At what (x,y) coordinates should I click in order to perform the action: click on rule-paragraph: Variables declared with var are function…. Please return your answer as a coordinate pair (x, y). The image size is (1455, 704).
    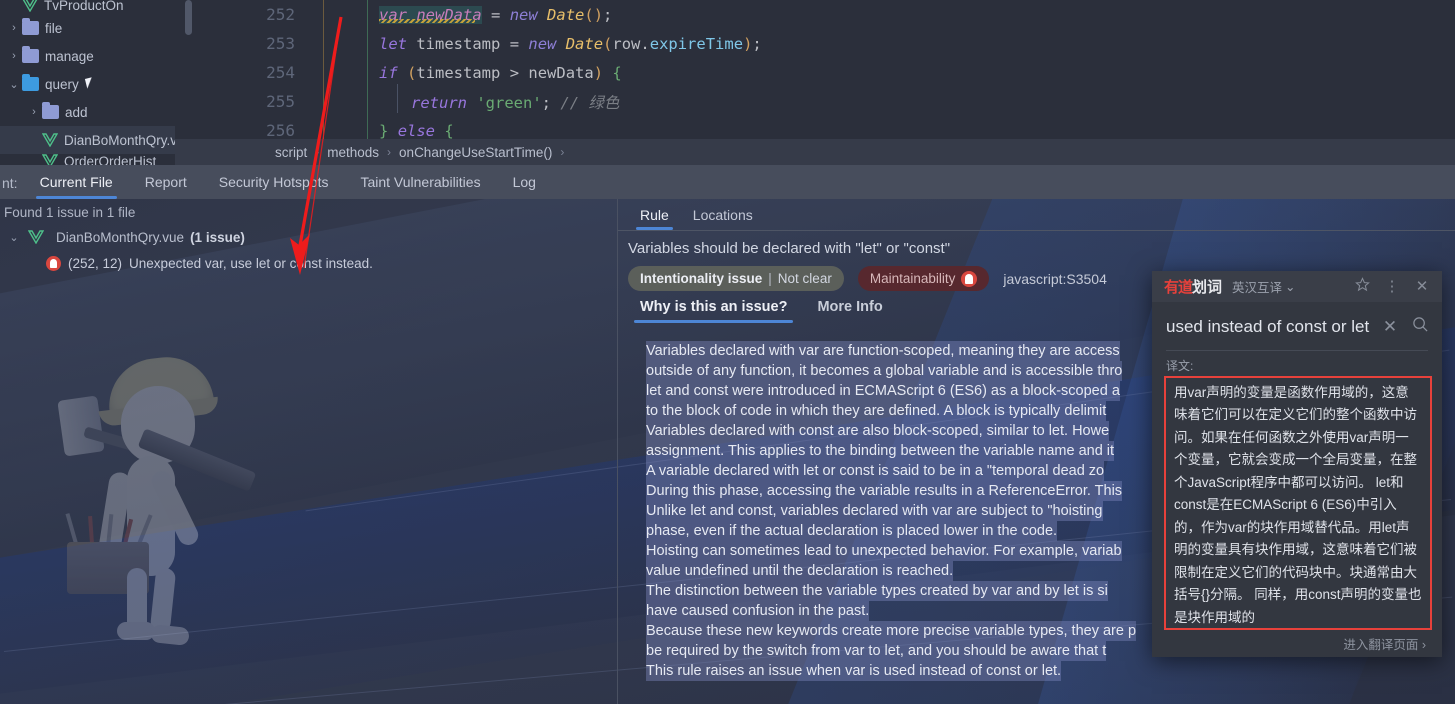
    Looking at the image, I should click on (883, 351).